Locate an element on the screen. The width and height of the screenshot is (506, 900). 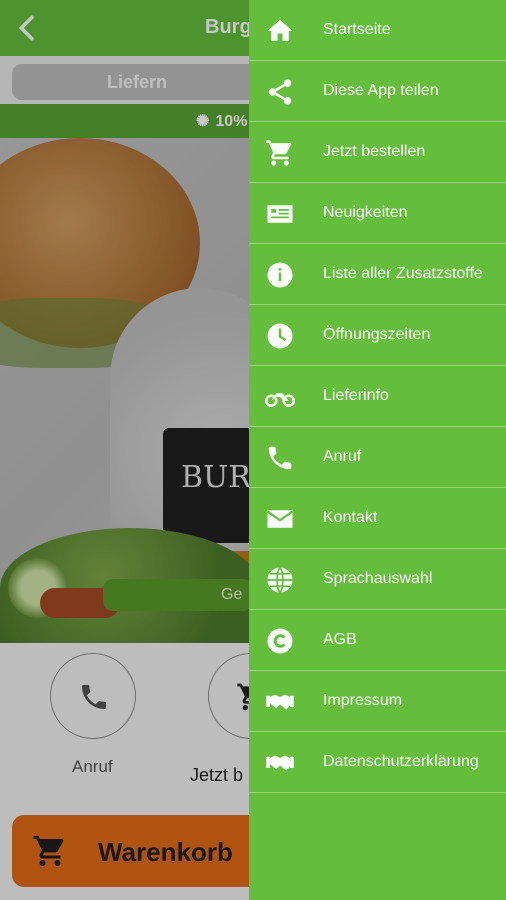
menu-item-imprint: Impressum is located at coordinates (377, 701).